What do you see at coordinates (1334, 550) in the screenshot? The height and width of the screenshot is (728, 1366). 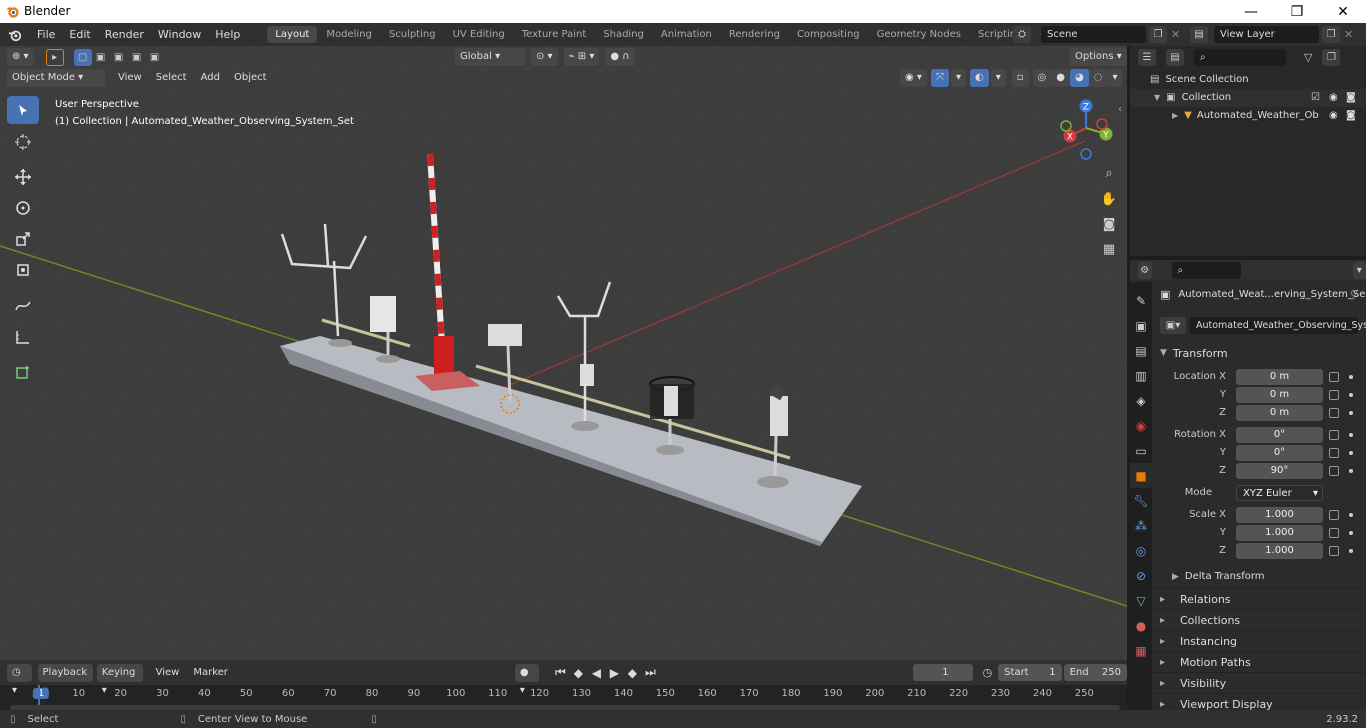 I see `lock-scale-z-icon` at bounding box center [1334, 550].